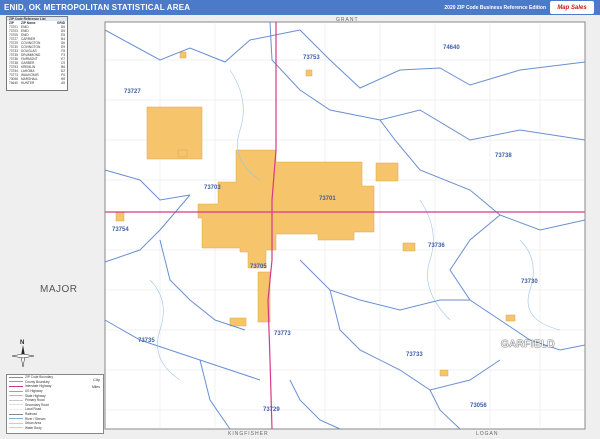 The width and height of the screenshot is (600, 439). What do you see at coordinates (146, 341) in the screenshot?
I see `zip-label: 73735` at bounding box center [146, 341].